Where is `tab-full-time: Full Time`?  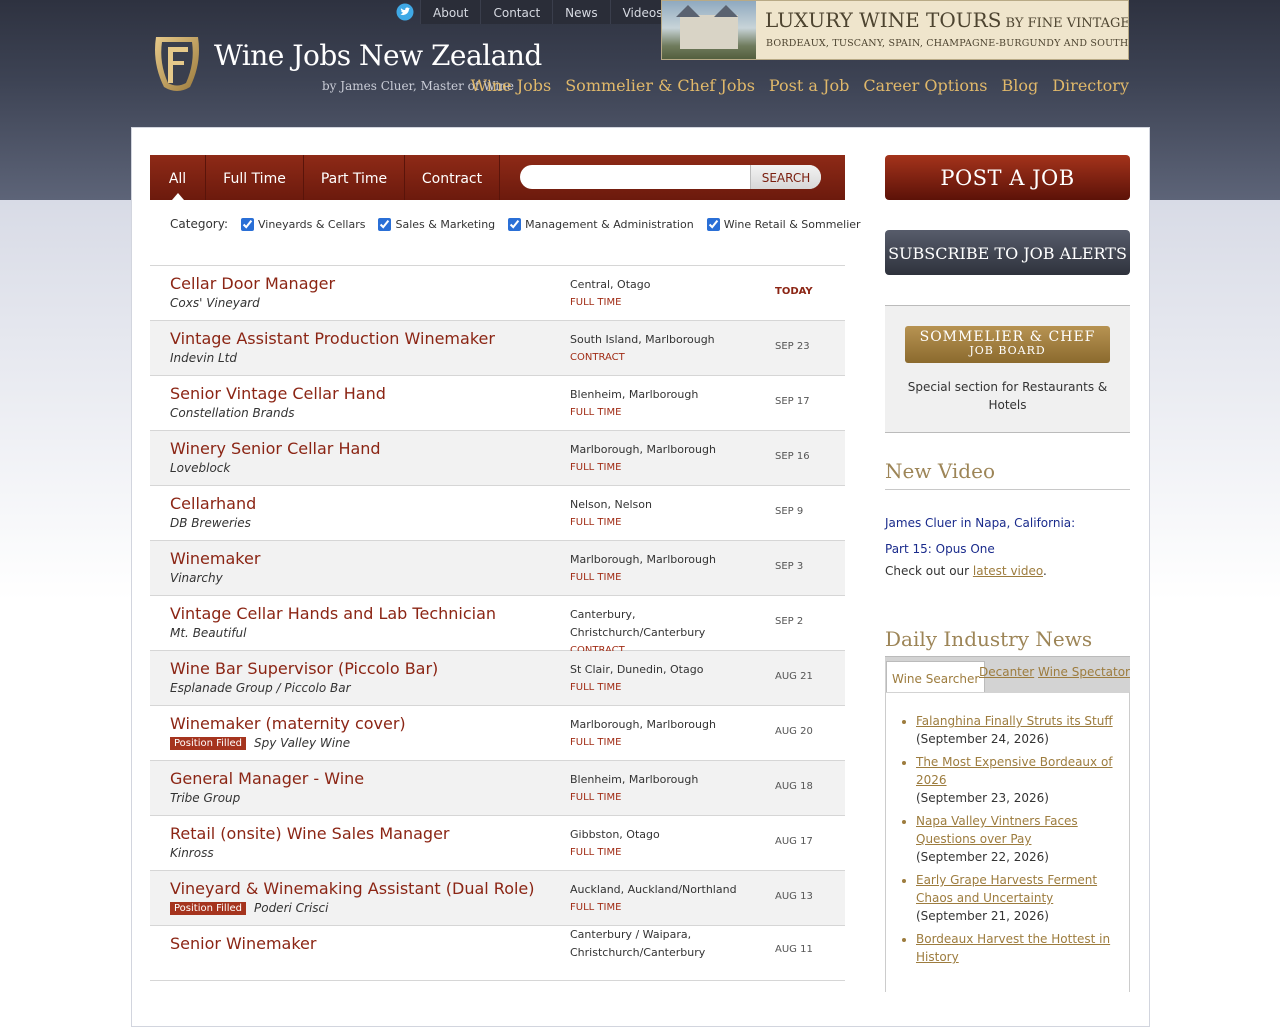
tab-full-time: Full Time is located at coordinates (255, 177).